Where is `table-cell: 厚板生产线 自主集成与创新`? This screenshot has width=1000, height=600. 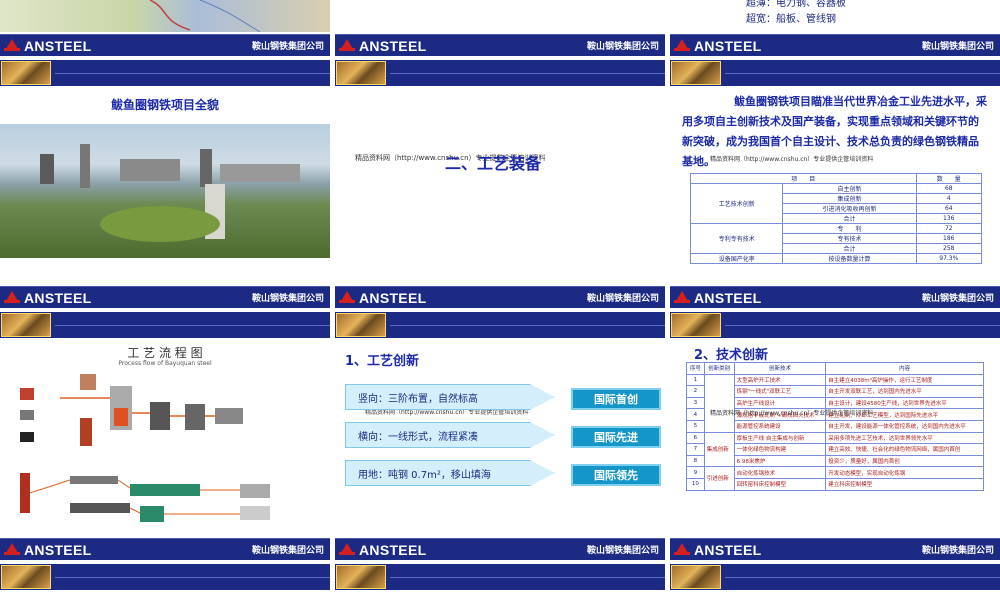
table-cell: 厚板生产线 自主集成与创新 is located at coordinates (780, 438).